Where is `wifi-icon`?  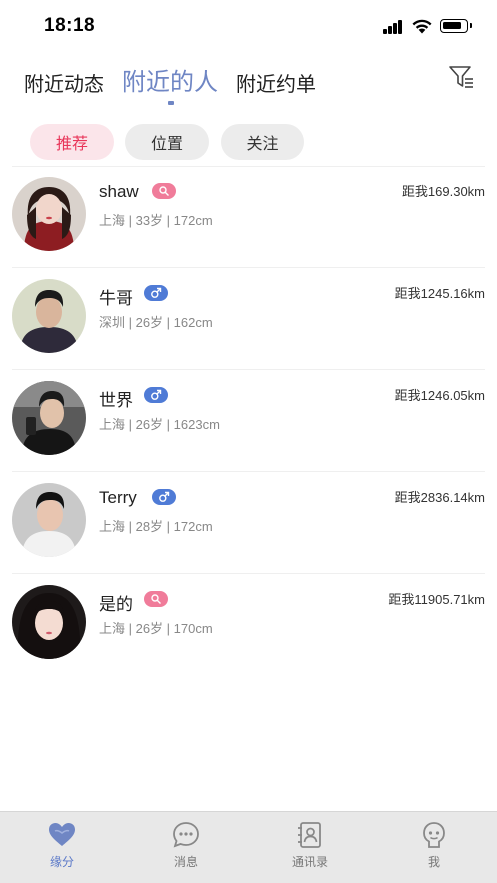
wifi-icon is located at coordinates (422, 26).